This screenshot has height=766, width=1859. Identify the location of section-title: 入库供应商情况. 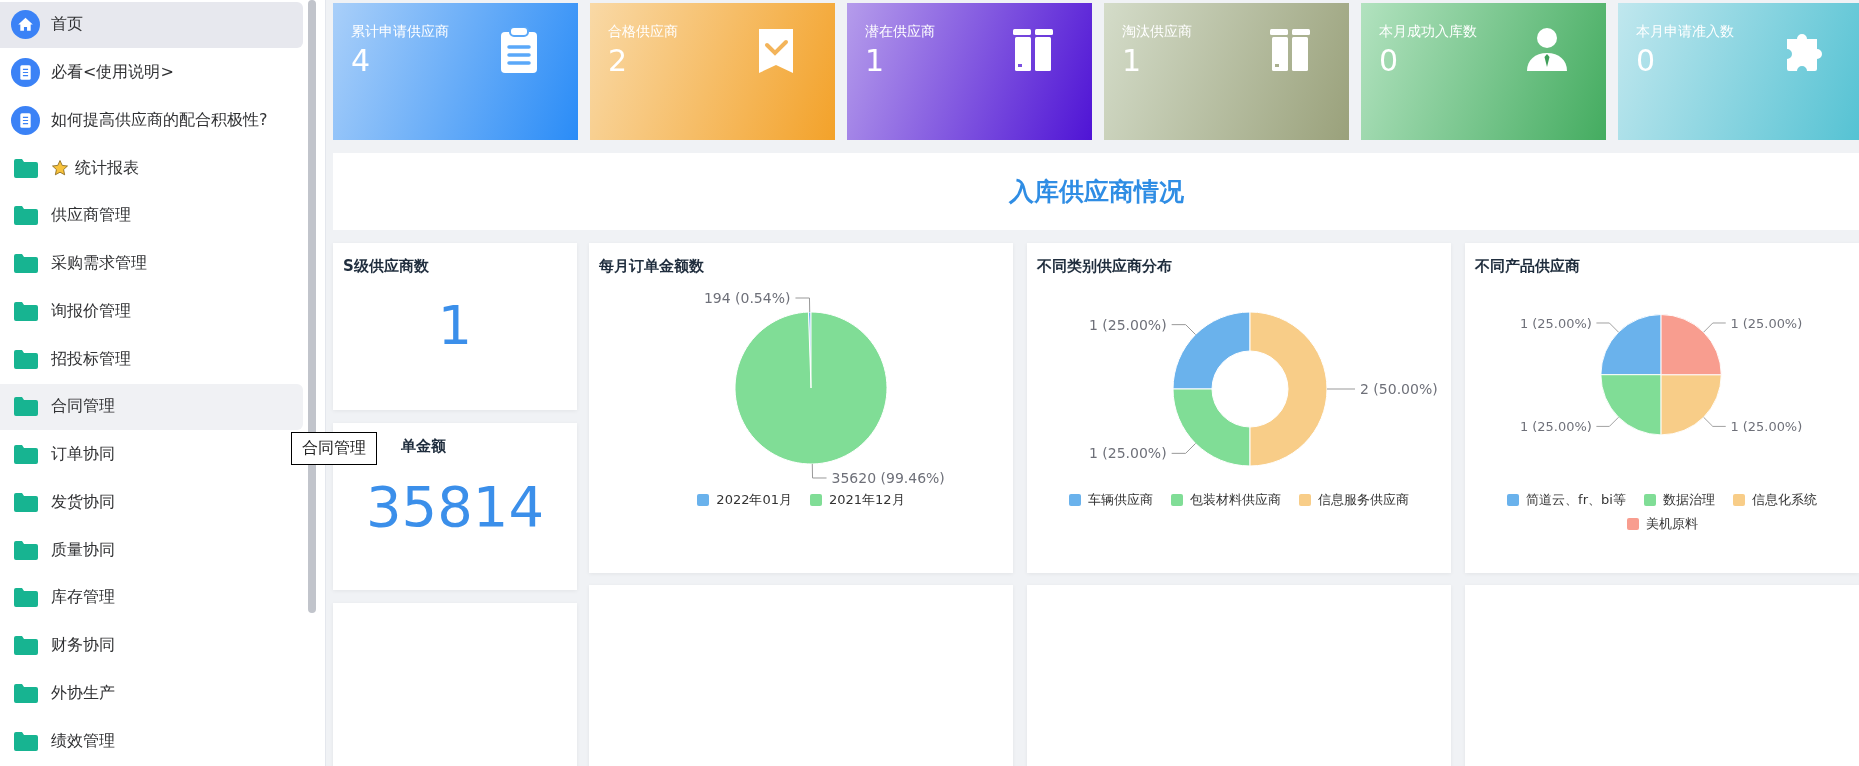
(1096, 192).